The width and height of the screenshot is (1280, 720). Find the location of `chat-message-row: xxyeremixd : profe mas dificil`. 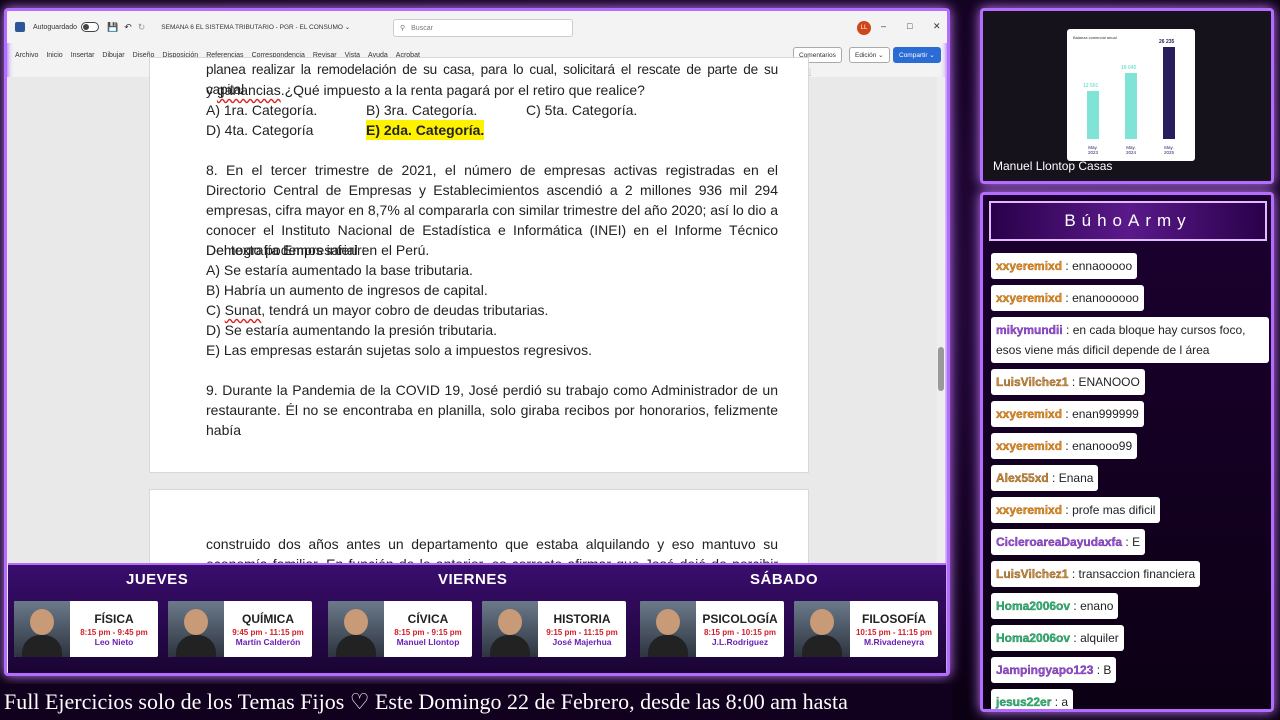

chat-message-row: xxyeremixd : profe mas dificil is located at coordinates (1131, 513).